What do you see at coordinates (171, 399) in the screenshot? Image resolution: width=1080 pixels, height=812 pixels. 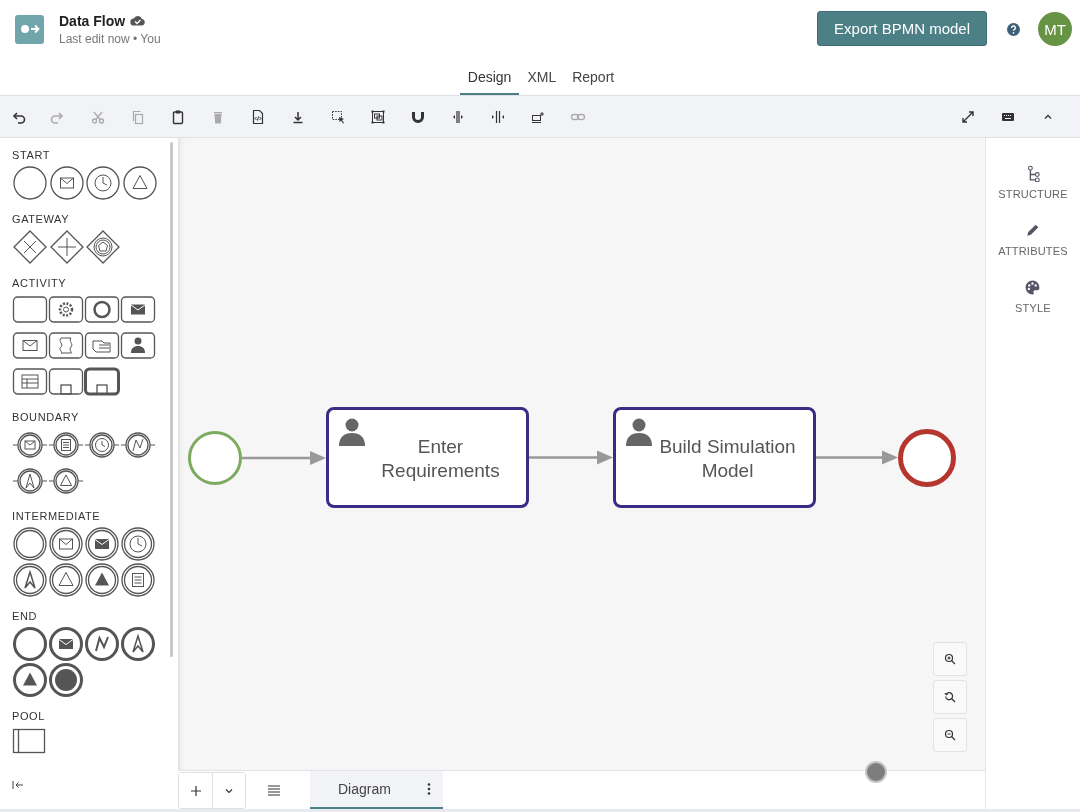 I see `scrollbar` at bounding box center [171, 399].